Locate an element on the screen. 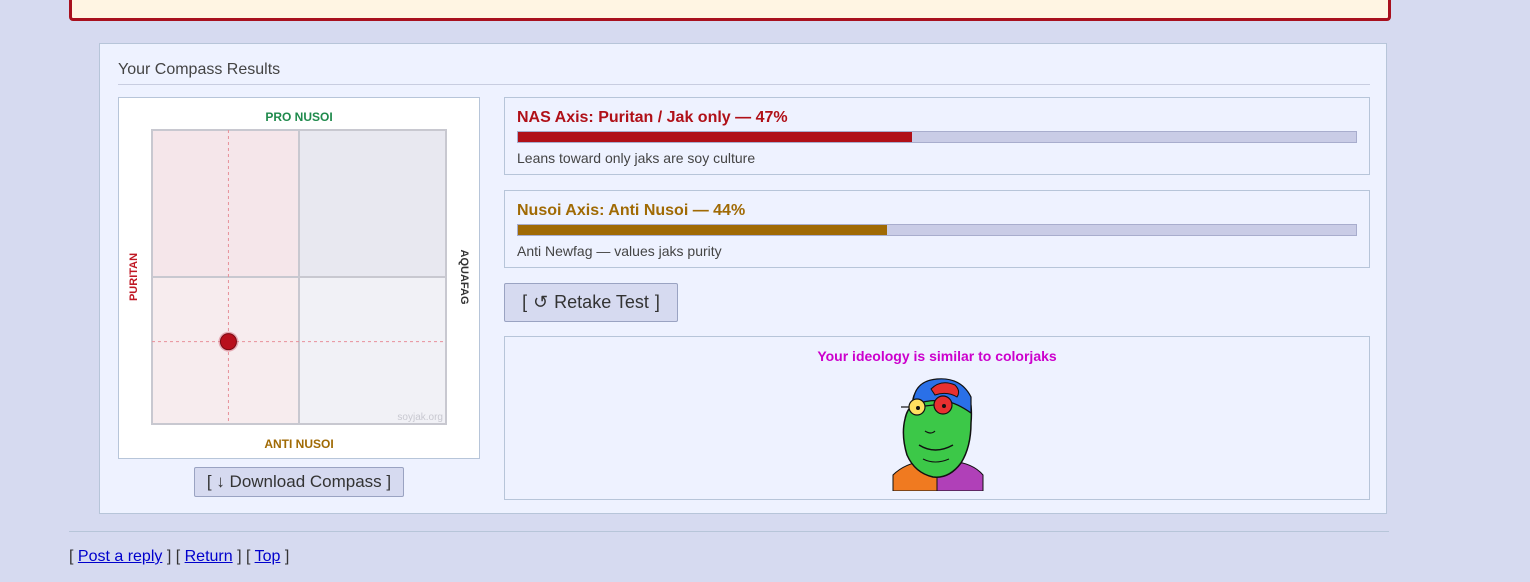  download-compass-button: [ ↓ Download Compass ] is located at coordinates (299, 482).